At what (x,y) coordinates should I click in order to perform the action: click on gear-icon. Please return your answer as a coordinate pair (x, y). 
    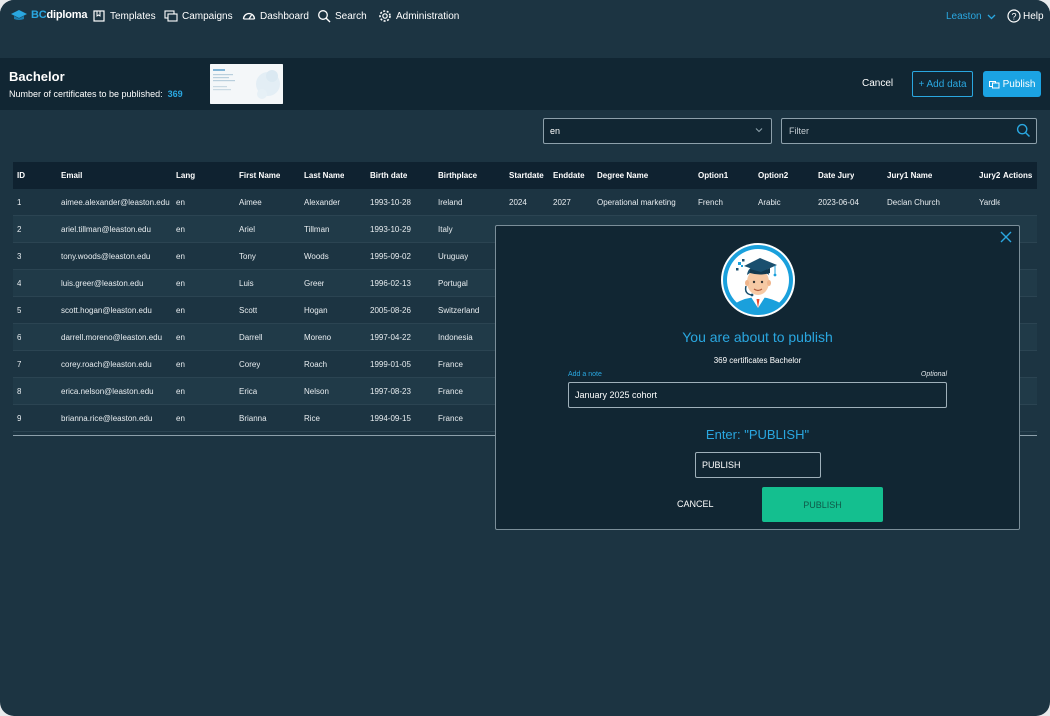
    Looking at the image, I should click on (385, 16).